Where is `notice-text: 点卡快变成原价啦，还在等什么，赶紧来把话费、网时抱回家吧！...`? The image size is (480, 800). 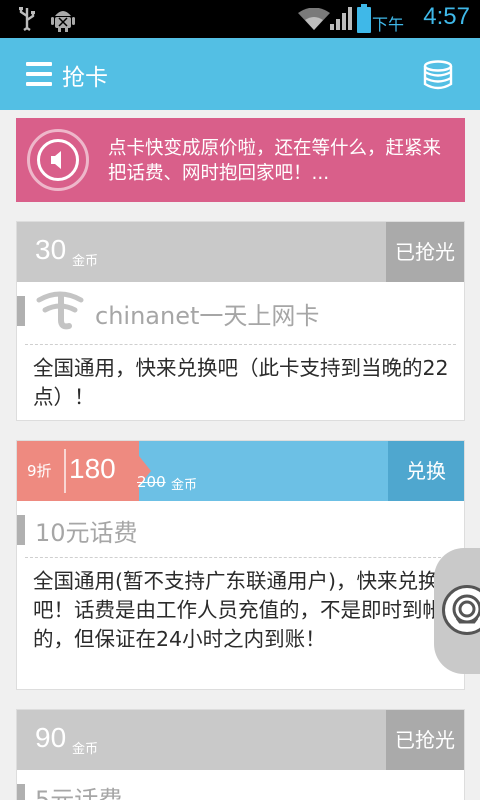 notice-text: 点卡快变成原价啦，还在等什么，赶紧来把话费、网时抱回家吧！... is located at coordinates (275, 161).